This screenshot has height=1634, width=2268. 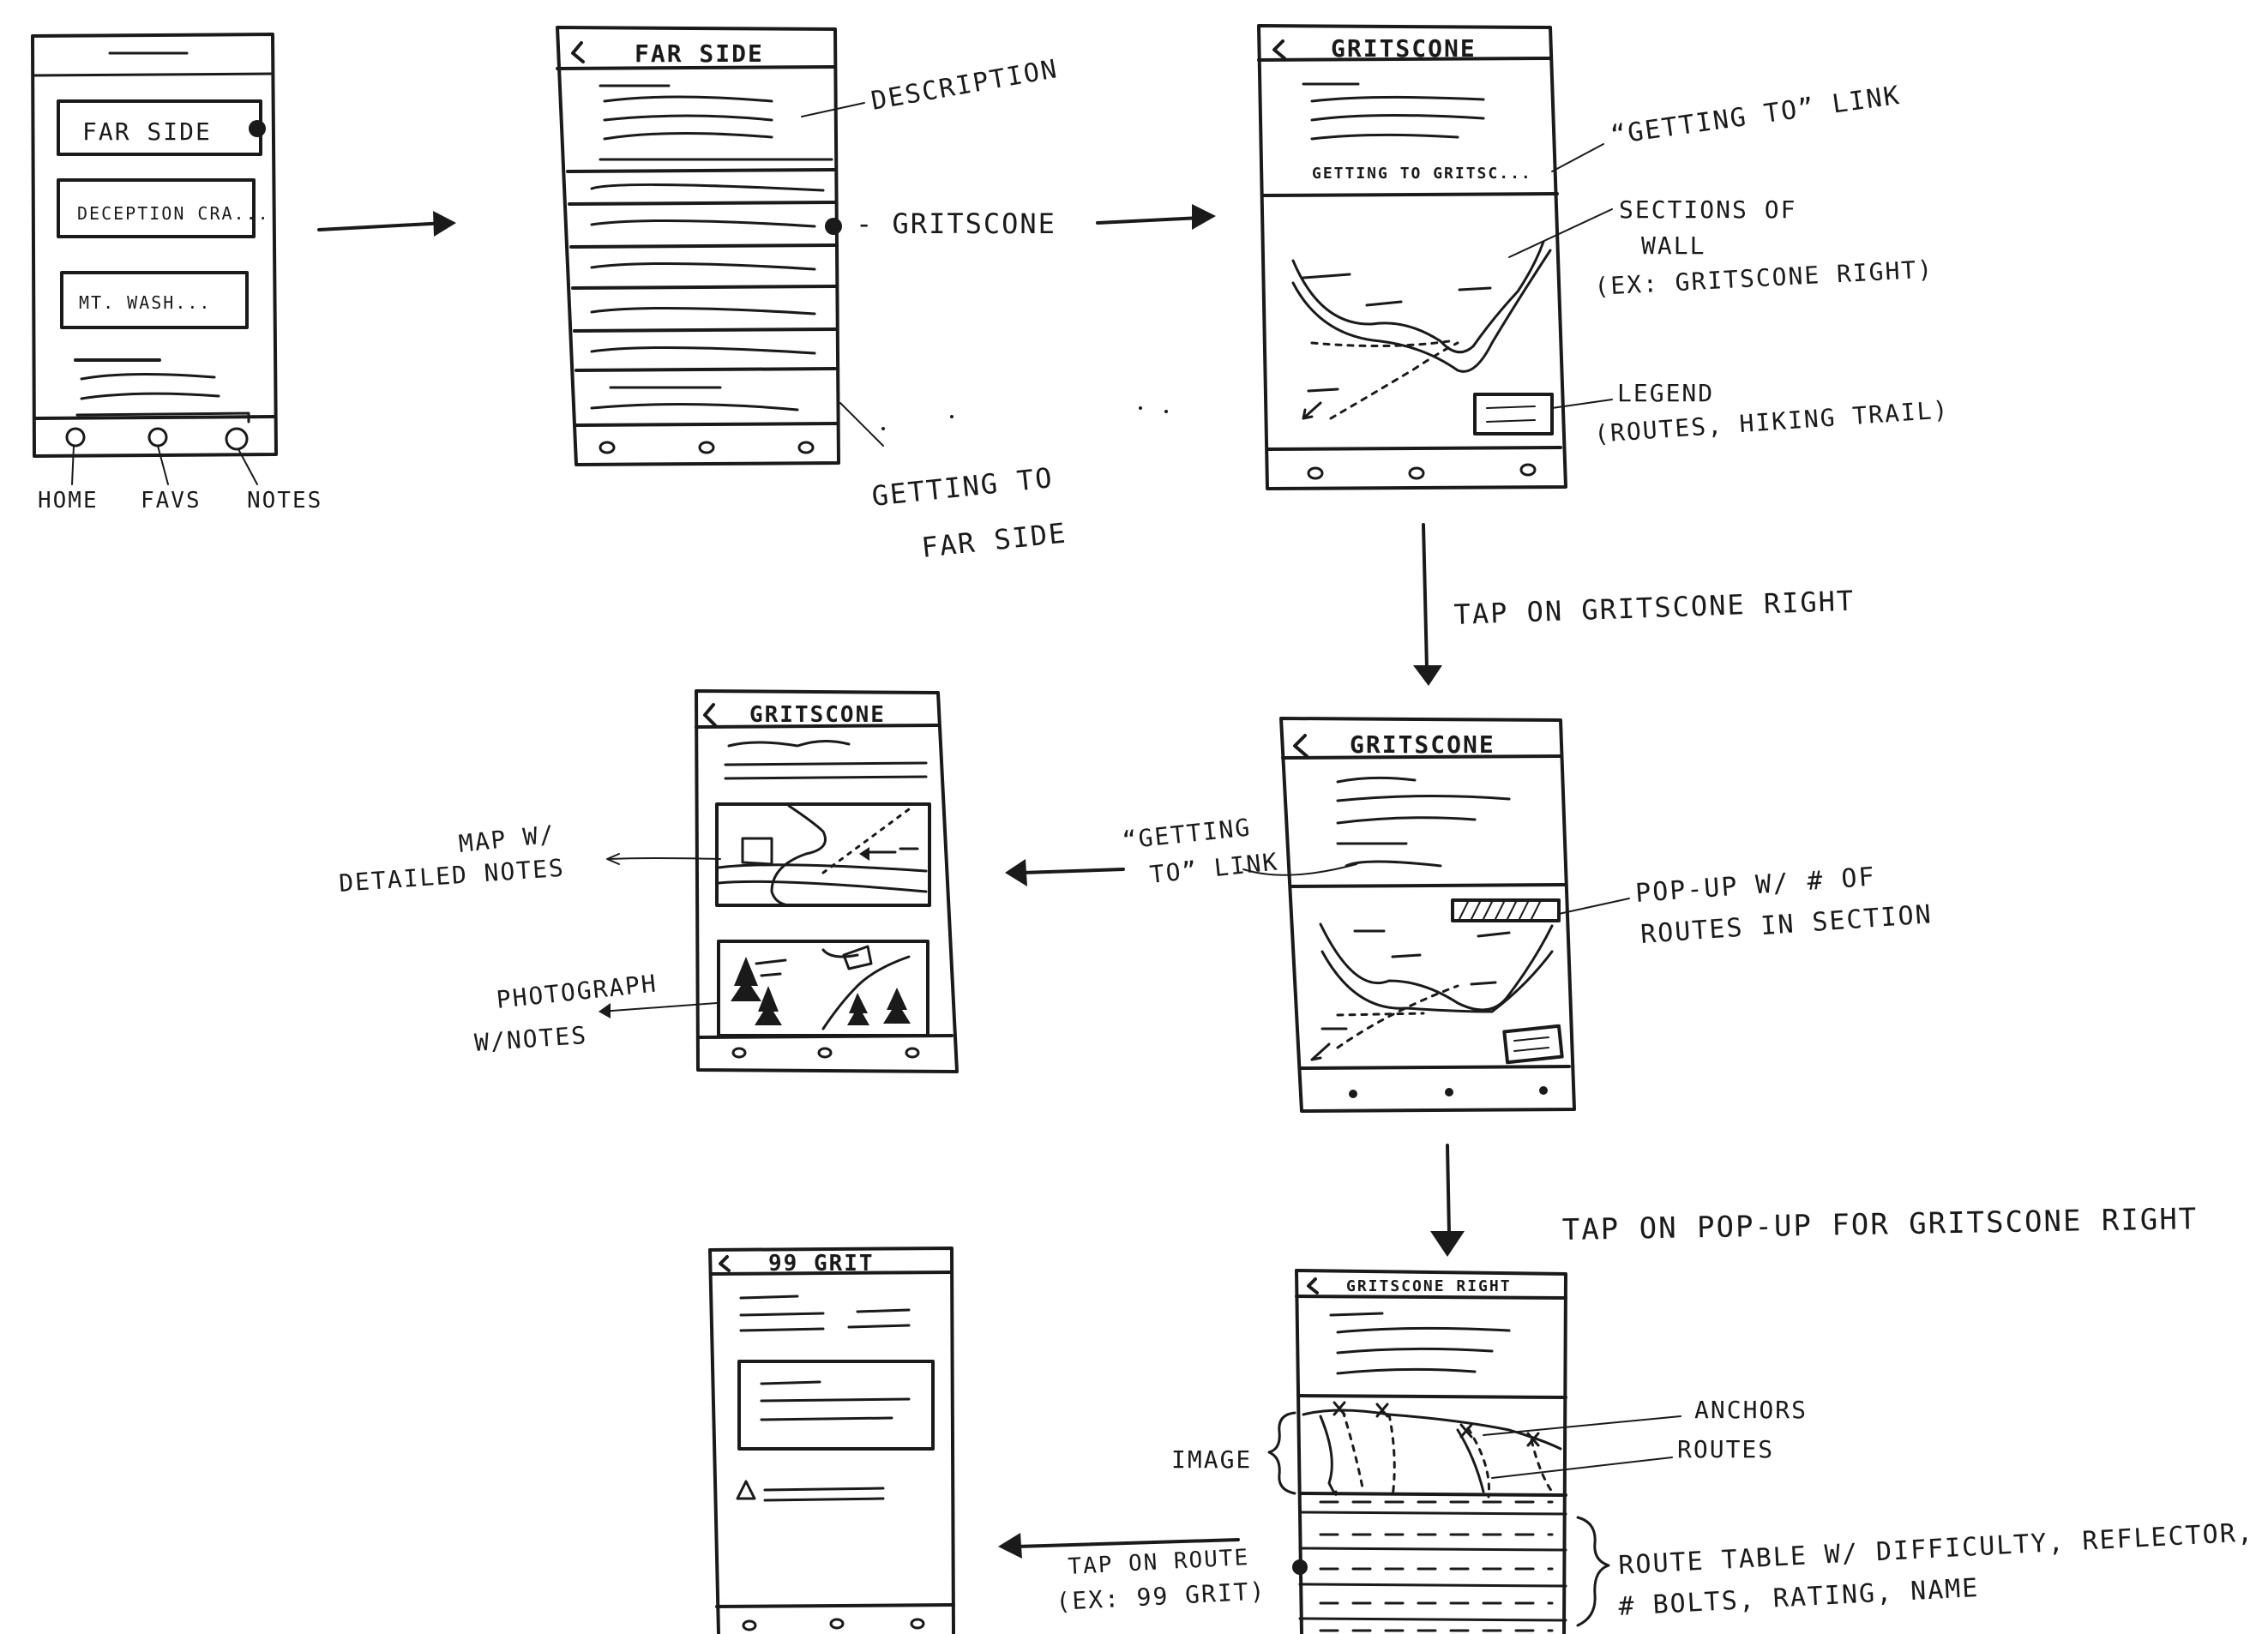 What do you see at coordinates (1707, 209) in the screenshot?
I see `svg-text: SECTIONS OF` at bounding box center [1707, 209].